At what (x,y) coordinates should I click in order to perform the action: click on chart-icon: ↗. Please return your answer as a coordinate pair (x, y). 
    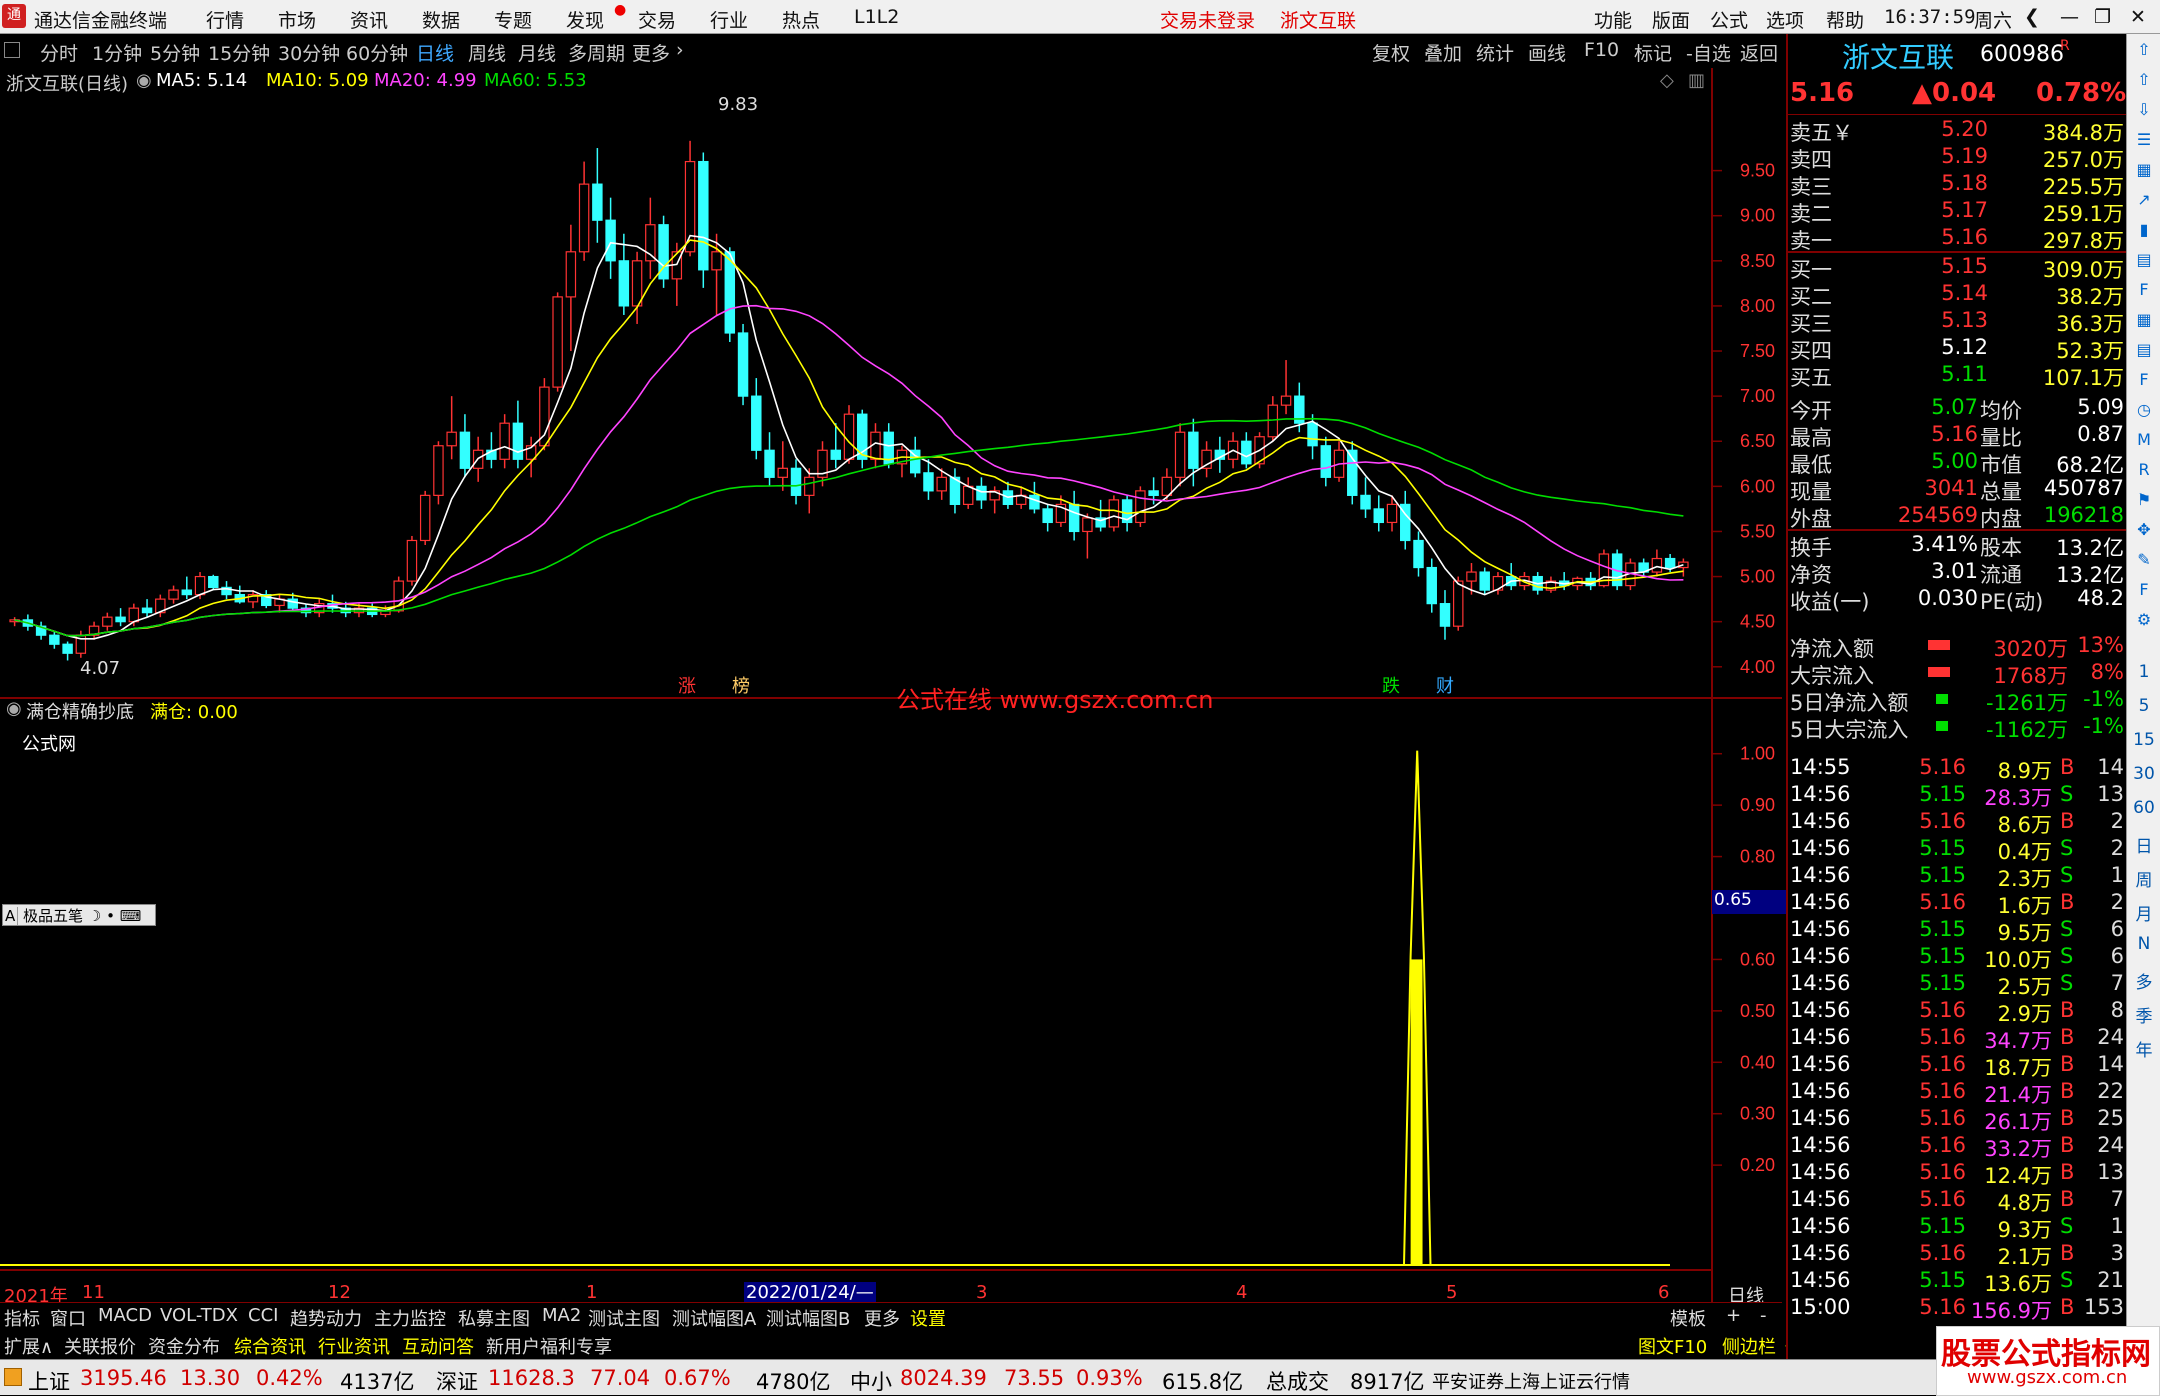
    Looking at the image, I should click on (2143, 199).